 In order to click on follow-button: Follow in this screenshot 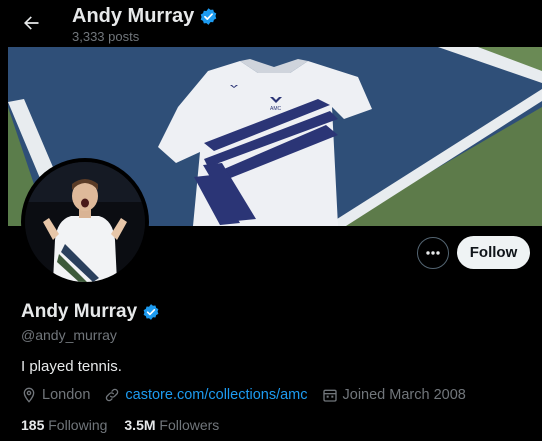, I will do `click(493, 252)`.